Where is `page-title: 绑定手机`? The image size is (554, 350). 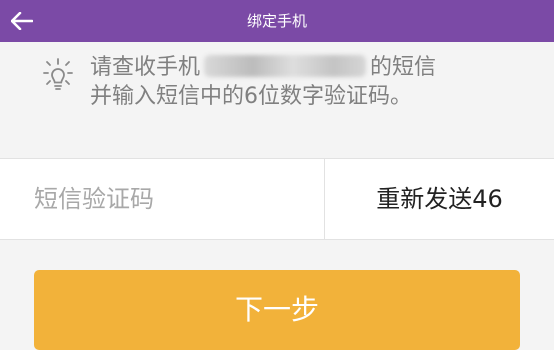 page-title: 绑定手机 is located at coordinates (276, 21).